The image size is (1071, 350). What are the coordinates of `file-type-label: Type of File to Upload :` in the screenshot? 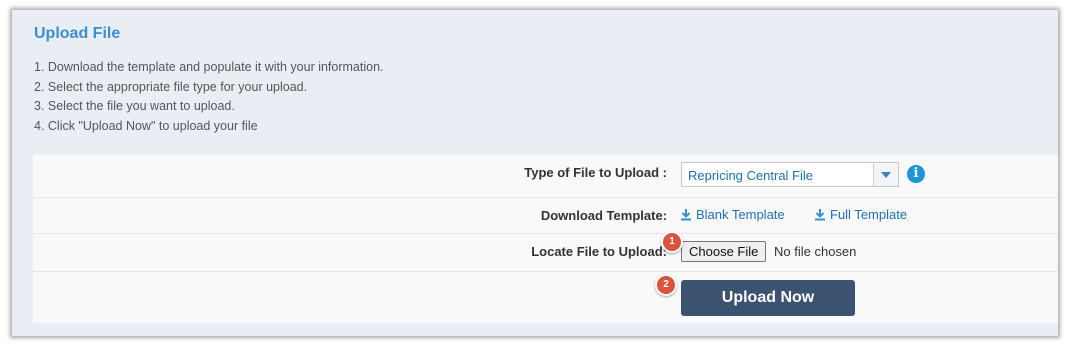 It's located at (595, 172).